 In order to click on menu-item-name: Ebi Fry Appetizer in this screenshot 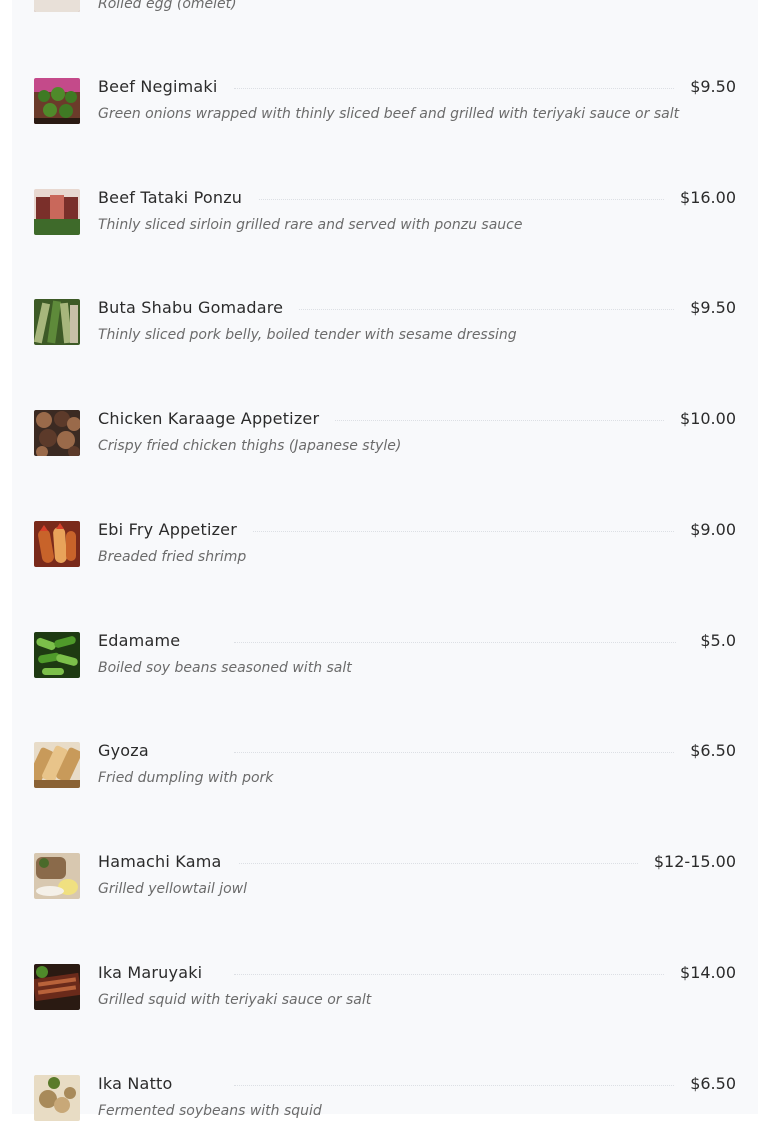, I will do `click(176, 530)`.